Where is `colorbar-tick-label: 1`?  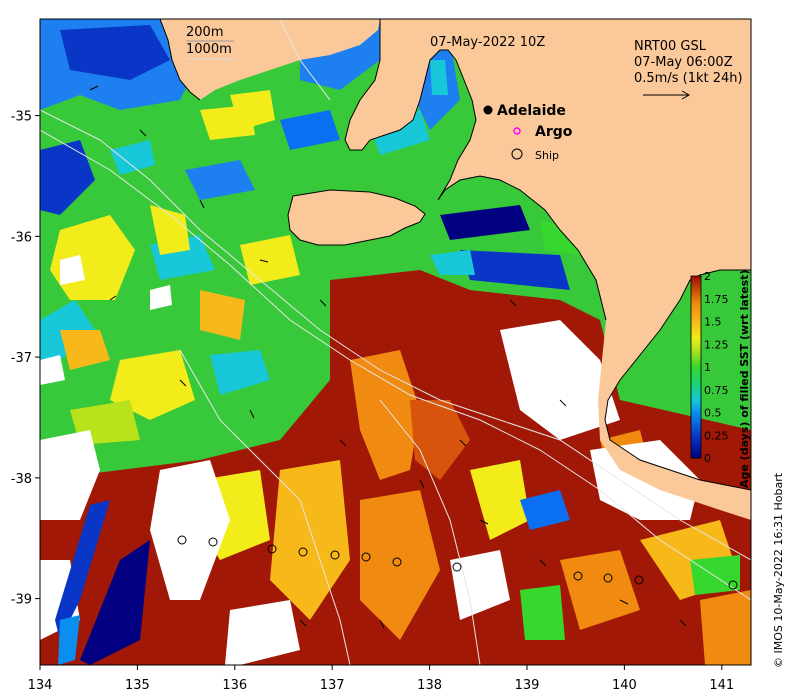
colorbar-tick-label: 1 is located at coordinates (707, 367).